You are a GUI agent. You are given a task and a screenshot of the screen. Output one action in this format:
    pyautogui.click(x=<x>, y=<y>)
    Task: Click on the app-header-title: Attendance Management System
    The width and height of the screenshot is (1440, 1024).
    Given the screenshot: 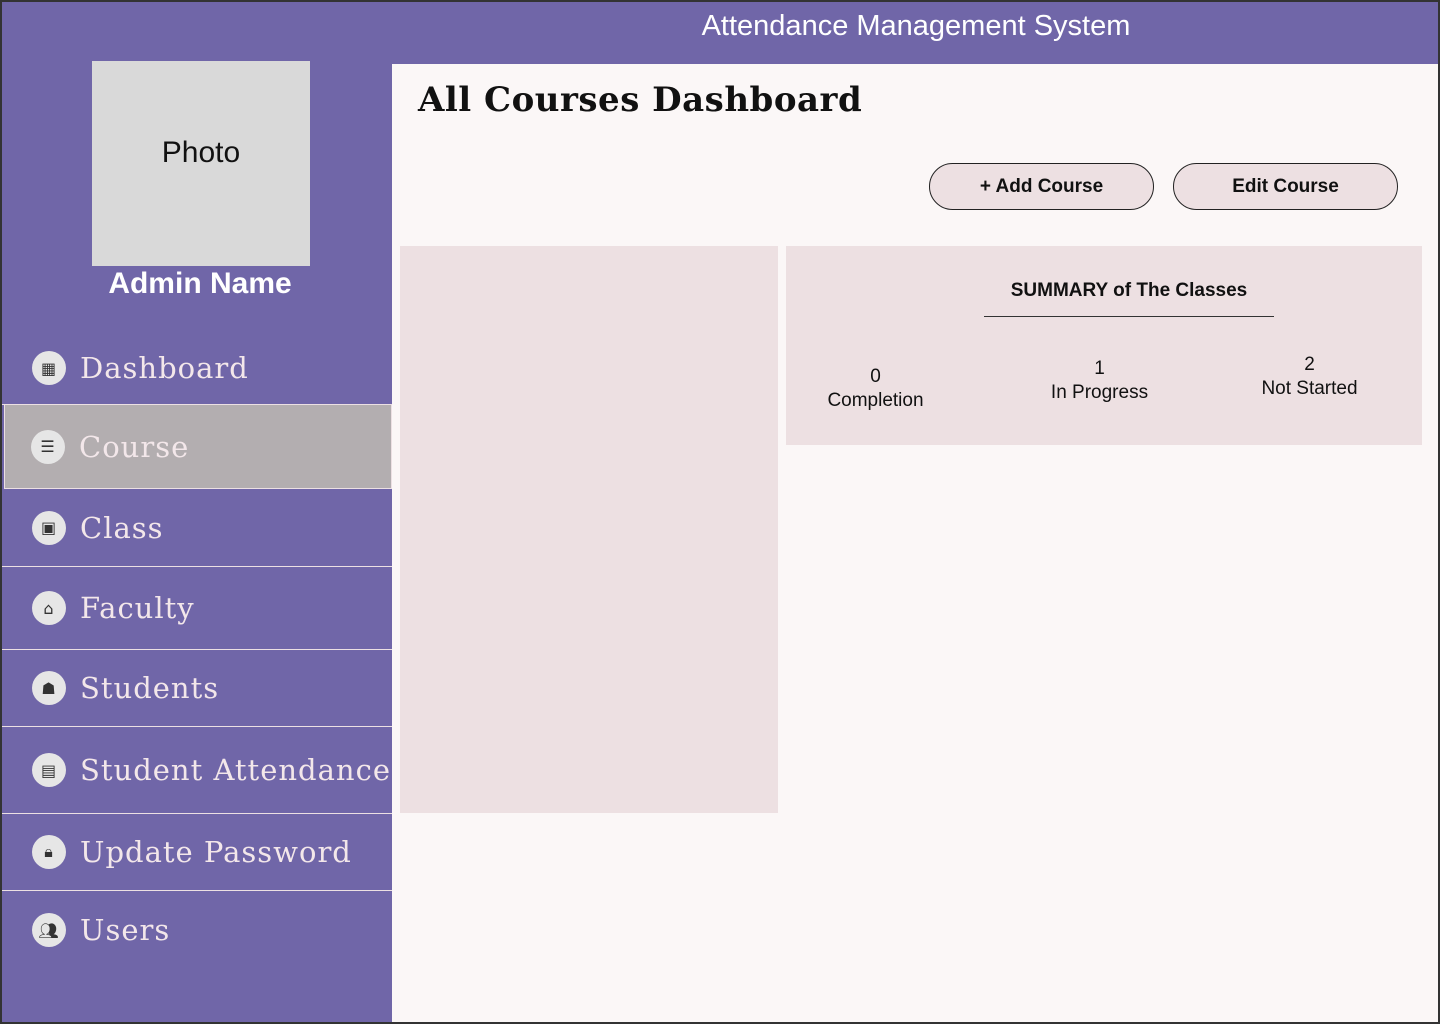 What is the action you would take?
    pyautogui.click(x=916, y=32)
    